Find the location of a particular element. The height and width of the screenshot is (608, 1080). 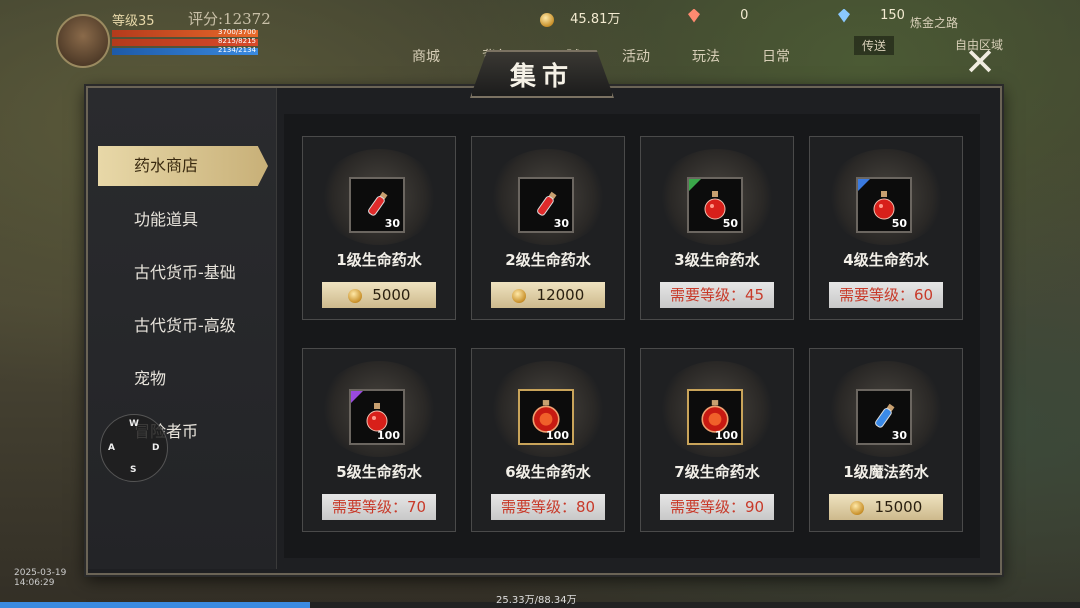

clock: 2025-03-19 14:06:29 is located at coordinates (40, 578).